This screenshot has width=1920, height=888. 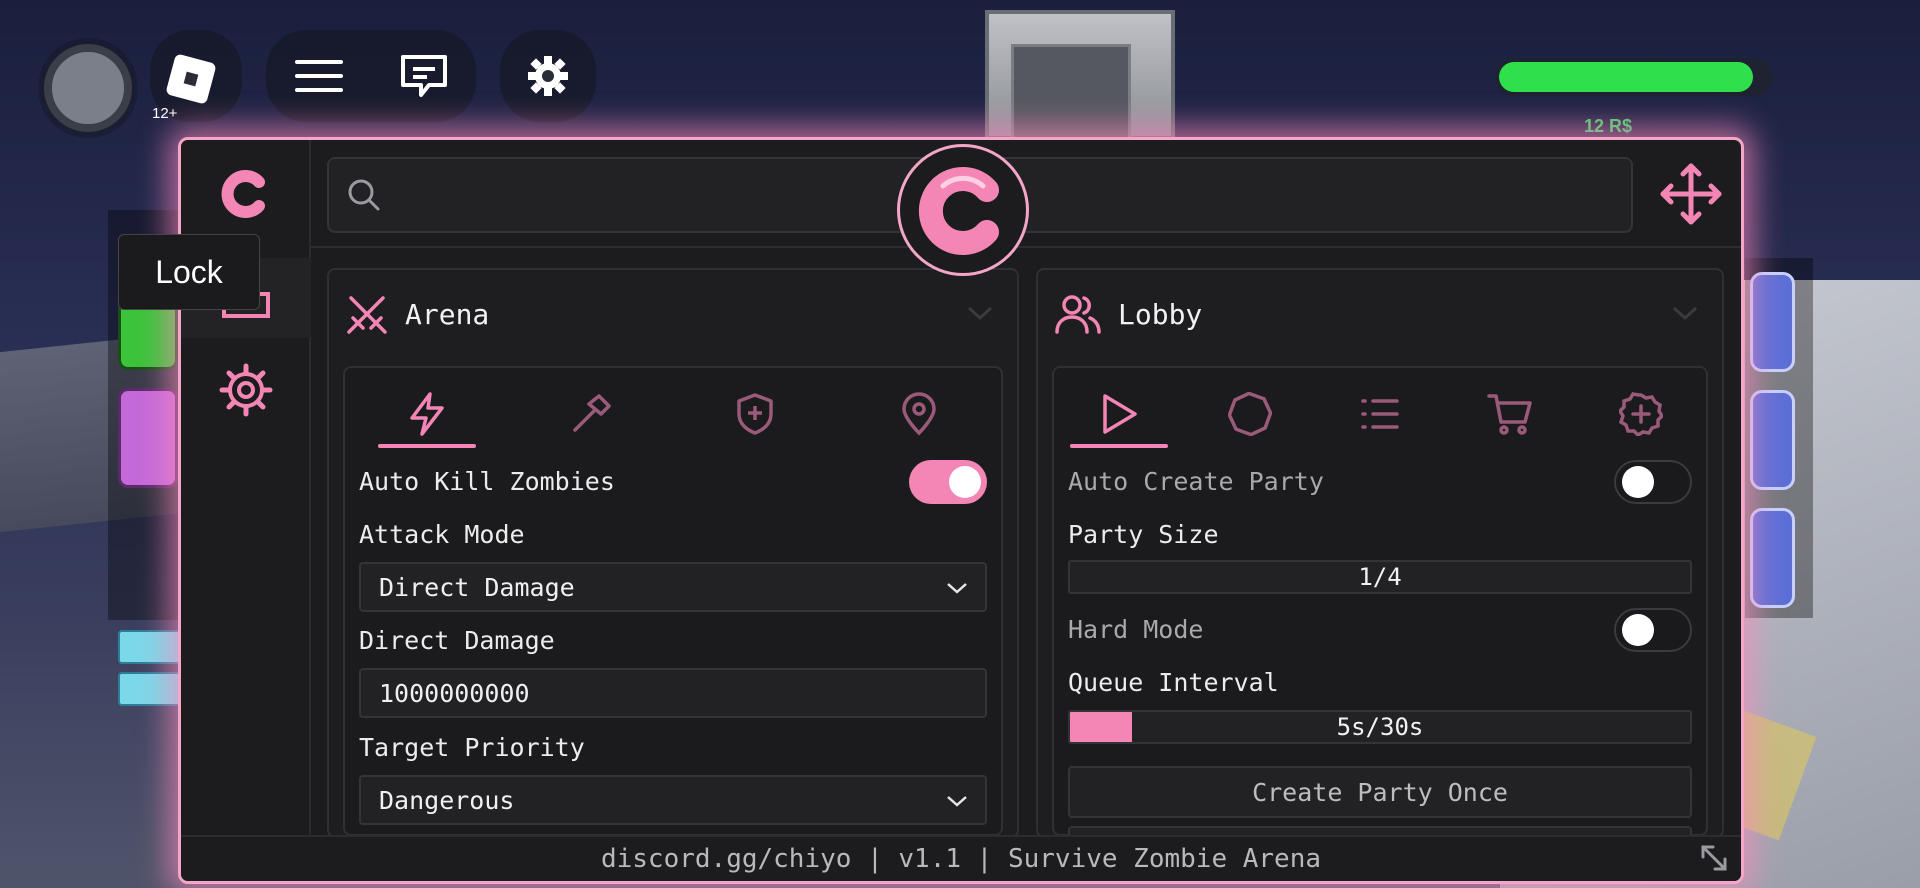 What do you see at coordinates (1196, 481) in the screenshot?
I see `auto-create-label: Auto Create Party` at bounding box center [1196, 481].